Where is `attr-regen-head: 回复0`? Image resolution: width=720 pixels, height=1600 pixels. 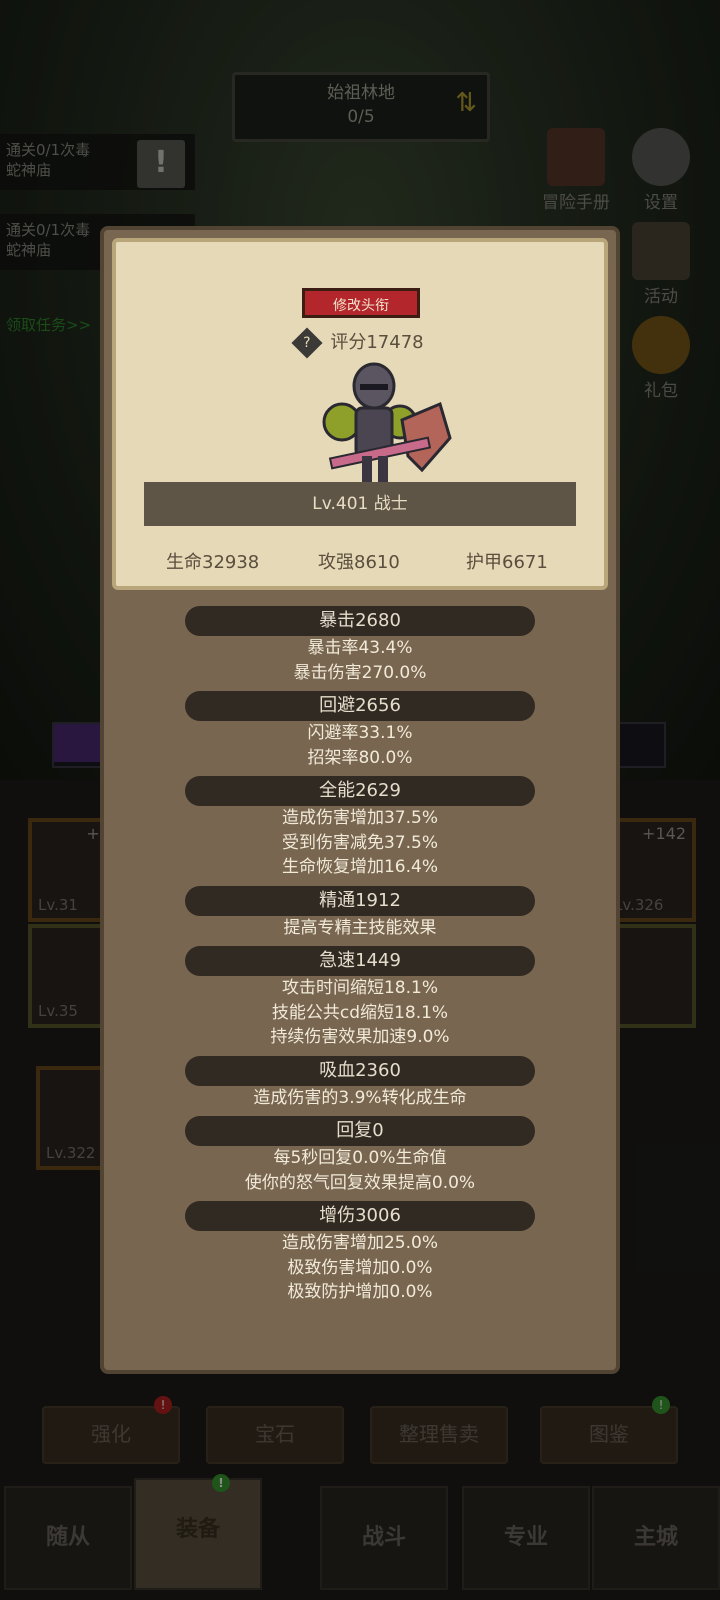 attr-regen-head: 回复0 is located at coordinates (360, 1131).